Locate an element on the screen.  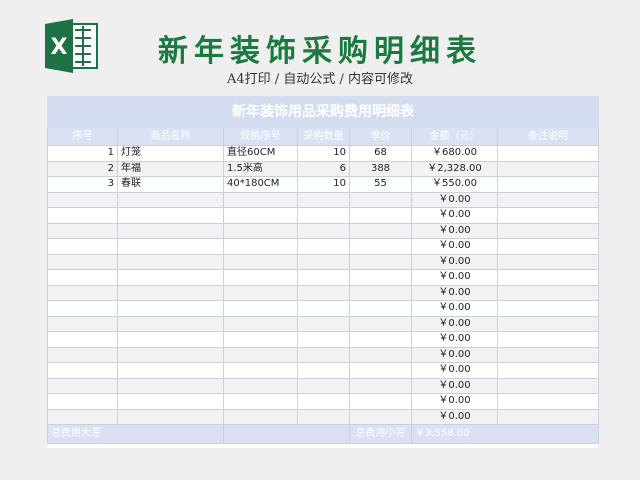
column-header: 采购数量 is located at coordinates (323, 136).